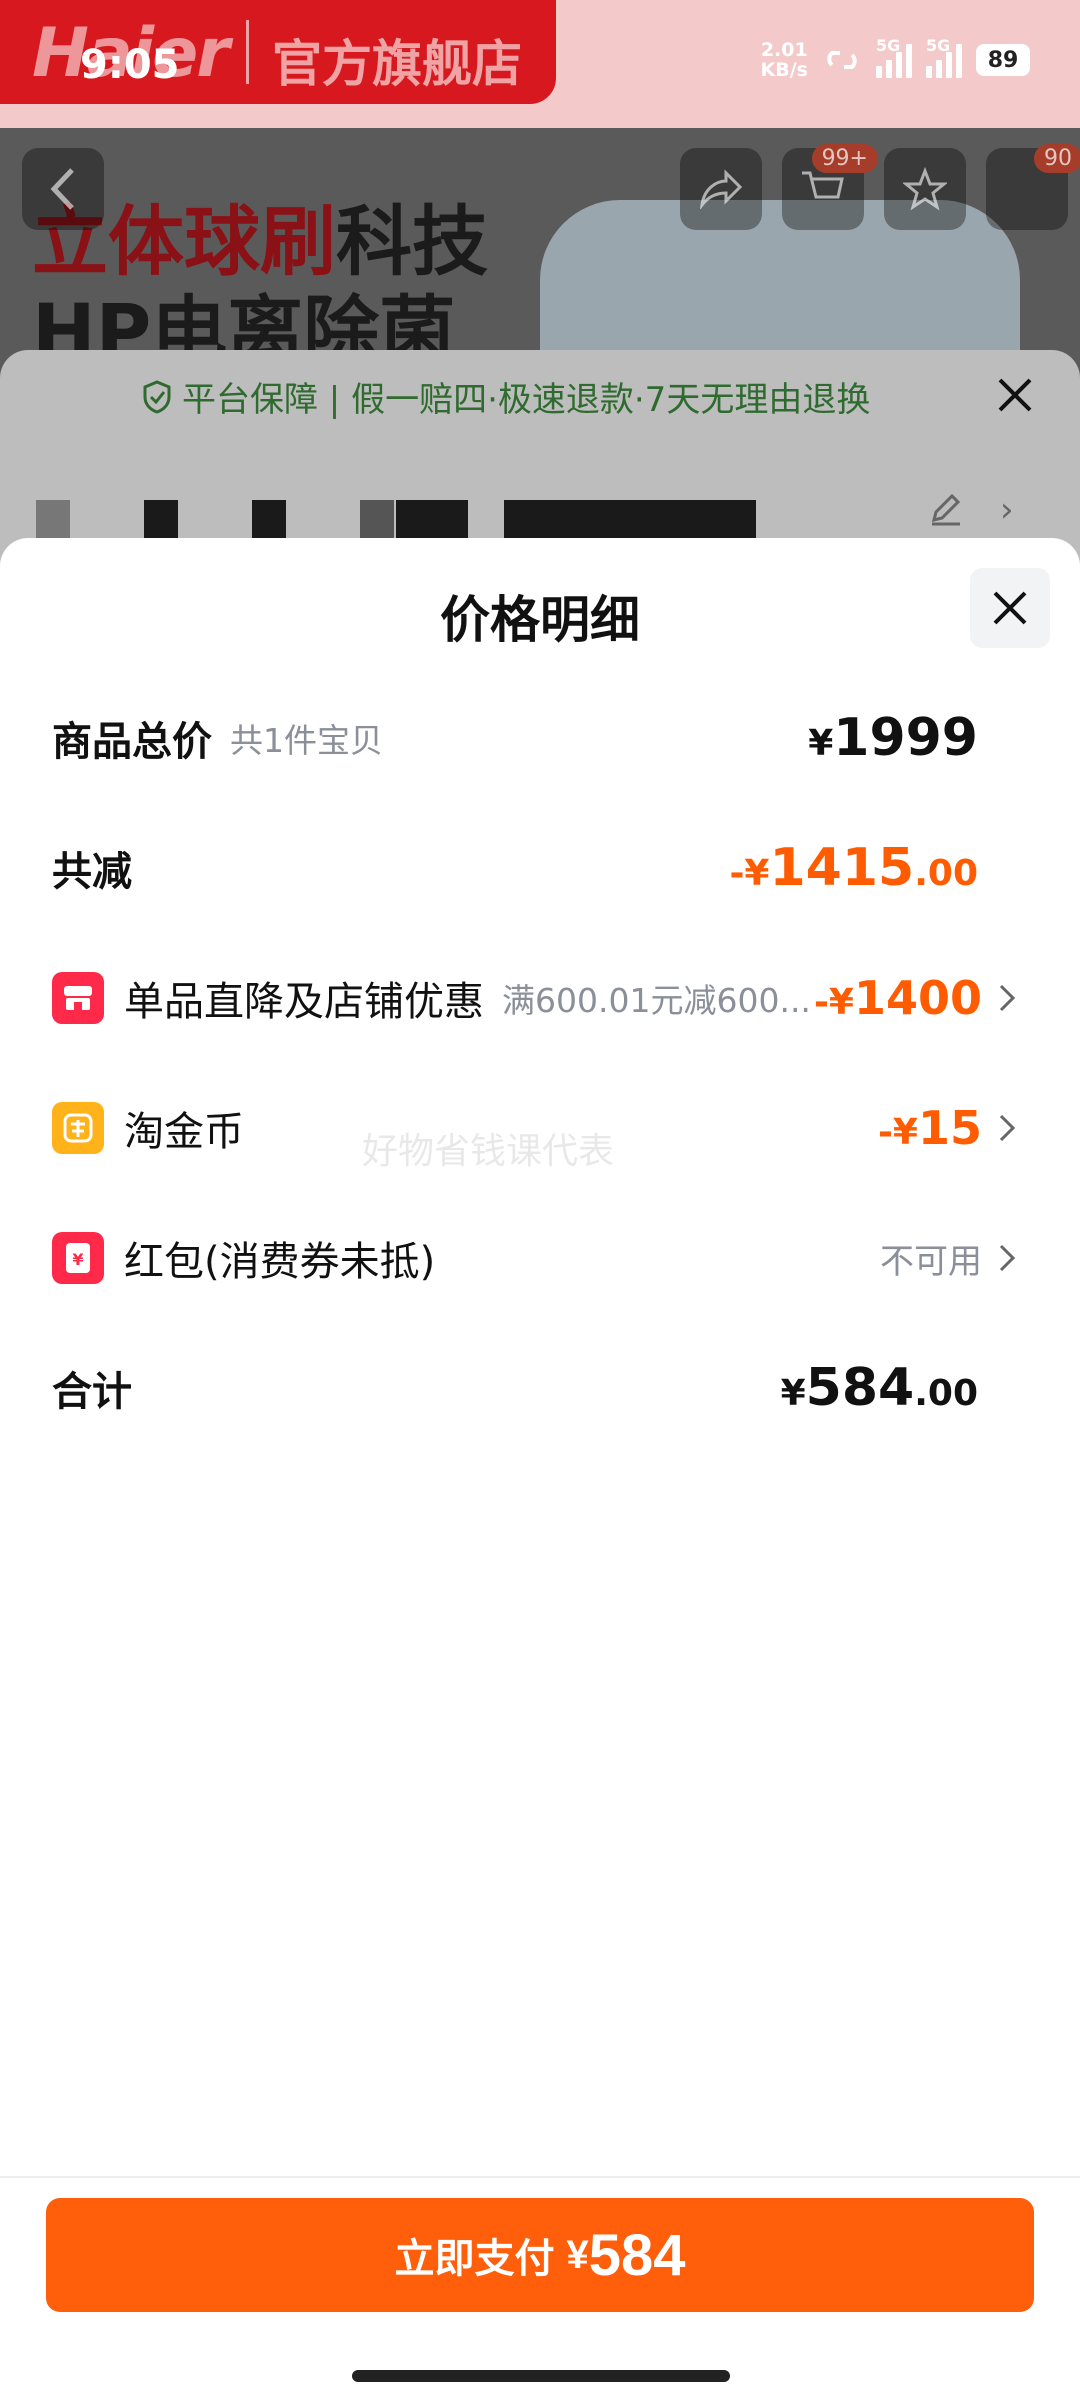 Image resolution: width=1080 pixels, height=2400 pixels. What do you see at coordinates (535, 1388) in the screenshot?
I see `row-sum: 合计 ¥584.00` at bounding box center [535, 1388].